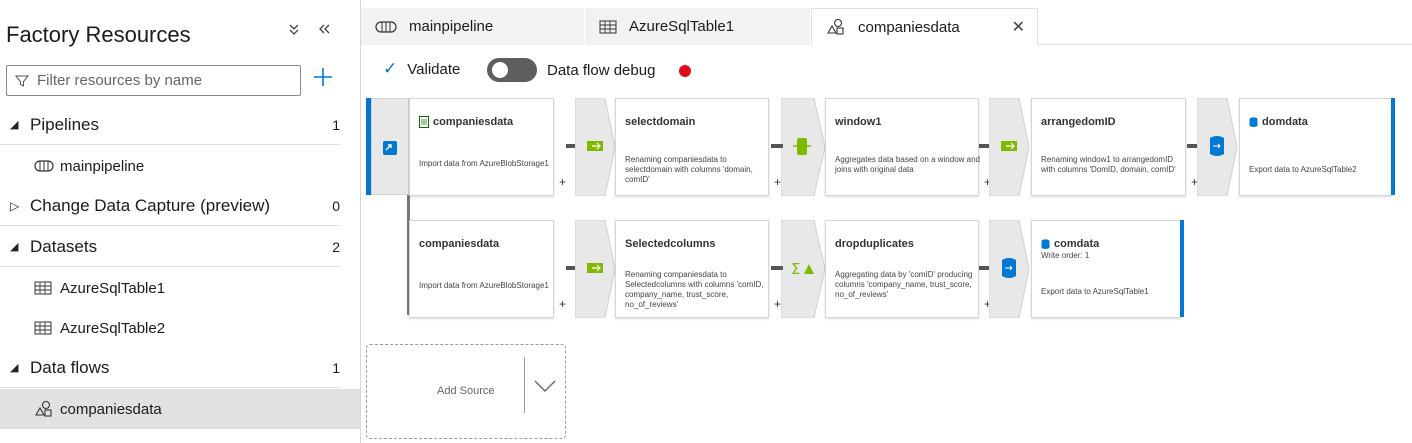  What do you see at coordinates (180, 166) in the screenshot?
I see `sidebar-item-mainpipeline: mainpipeline` at bounding box center [180, 166].